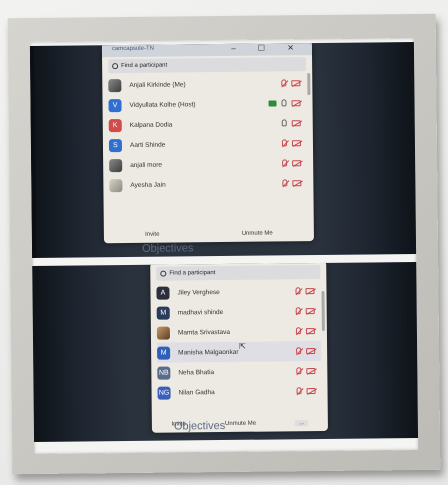  I want to click on avatar: A, so click(163, 293).